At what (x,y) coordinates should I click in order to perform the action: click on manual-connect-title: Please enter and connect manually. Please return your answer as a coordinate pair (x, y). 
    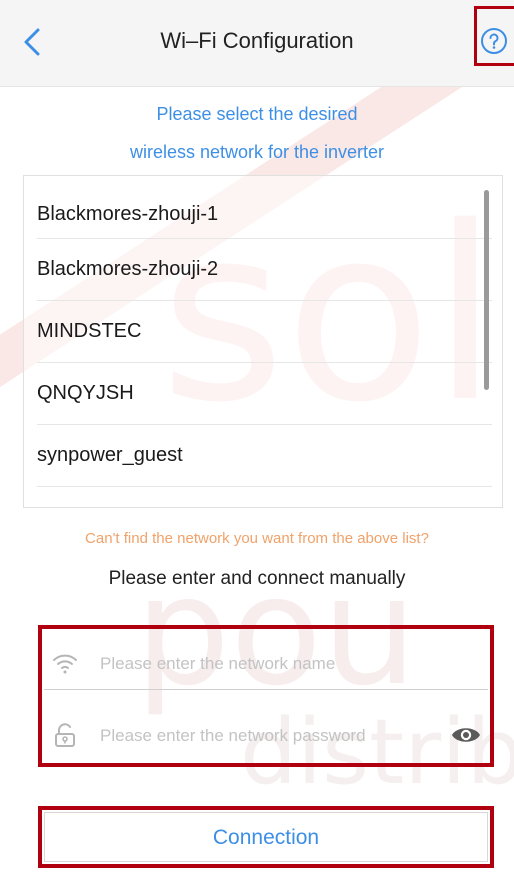
    Looking at the image, I should click on (257, 578).